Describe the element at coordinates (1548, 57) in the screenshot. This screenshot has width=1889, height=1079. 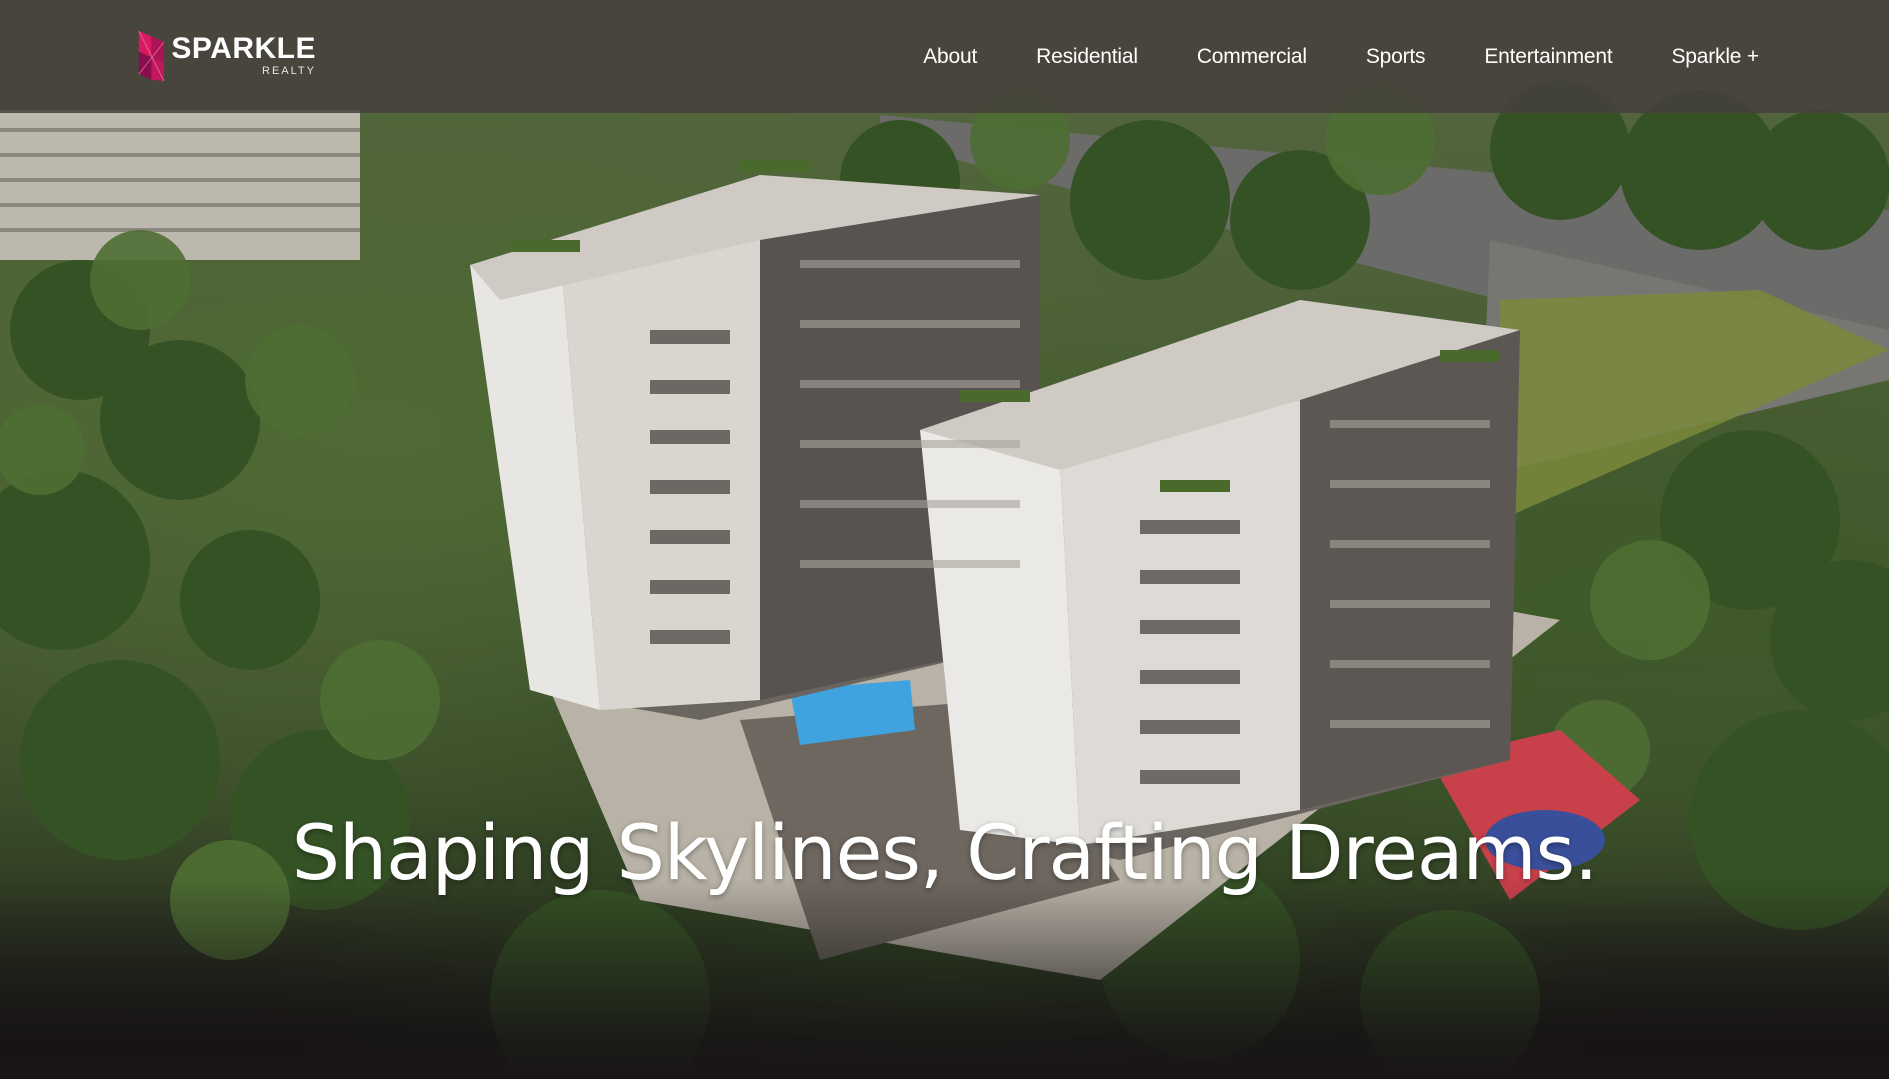
I see `nav-link-entertainment: Entertainment` at that location.